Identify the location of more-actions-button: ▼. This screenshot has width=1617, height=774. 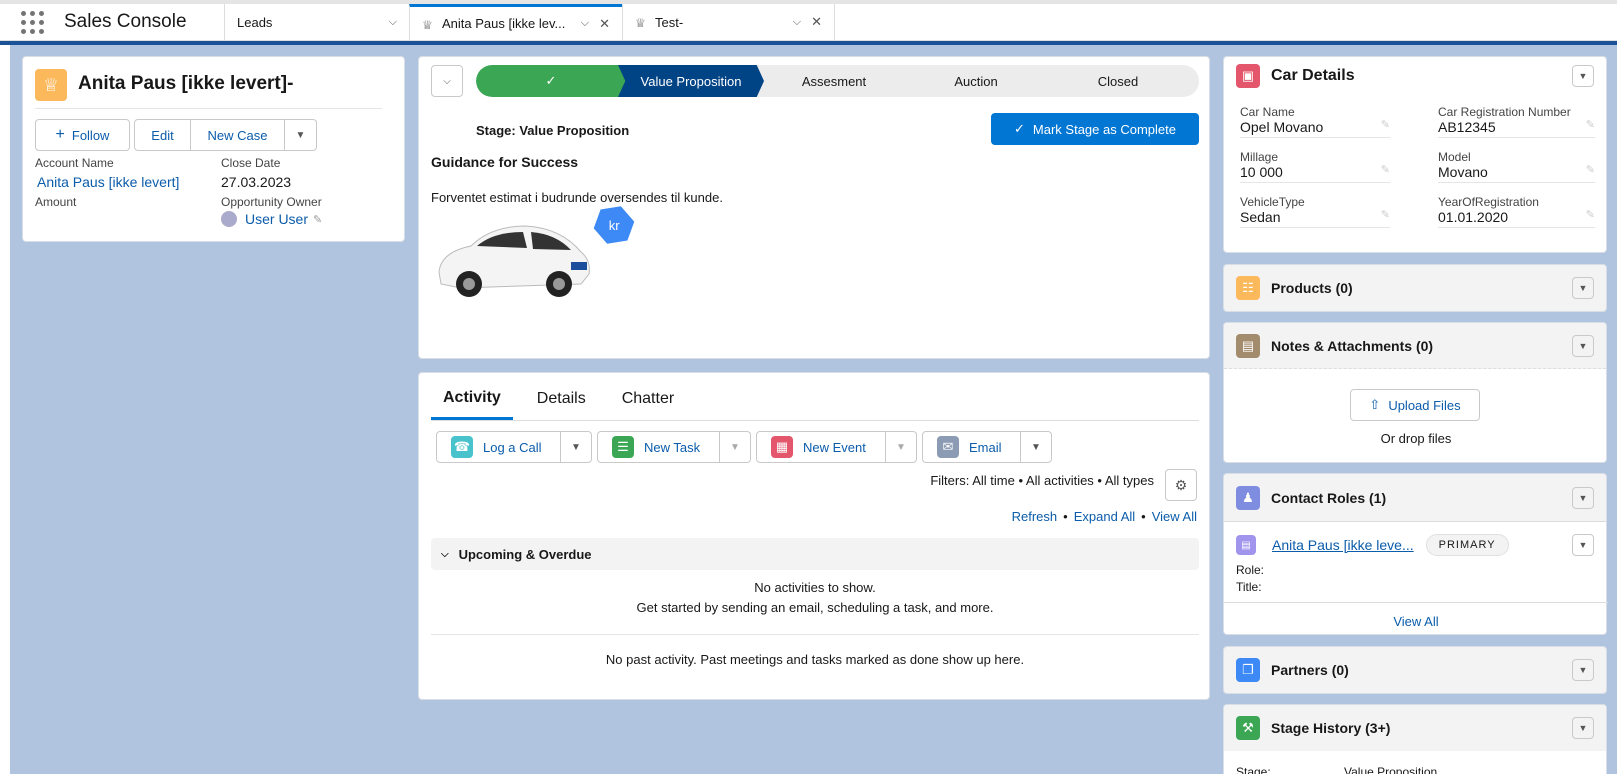
(301, 135).